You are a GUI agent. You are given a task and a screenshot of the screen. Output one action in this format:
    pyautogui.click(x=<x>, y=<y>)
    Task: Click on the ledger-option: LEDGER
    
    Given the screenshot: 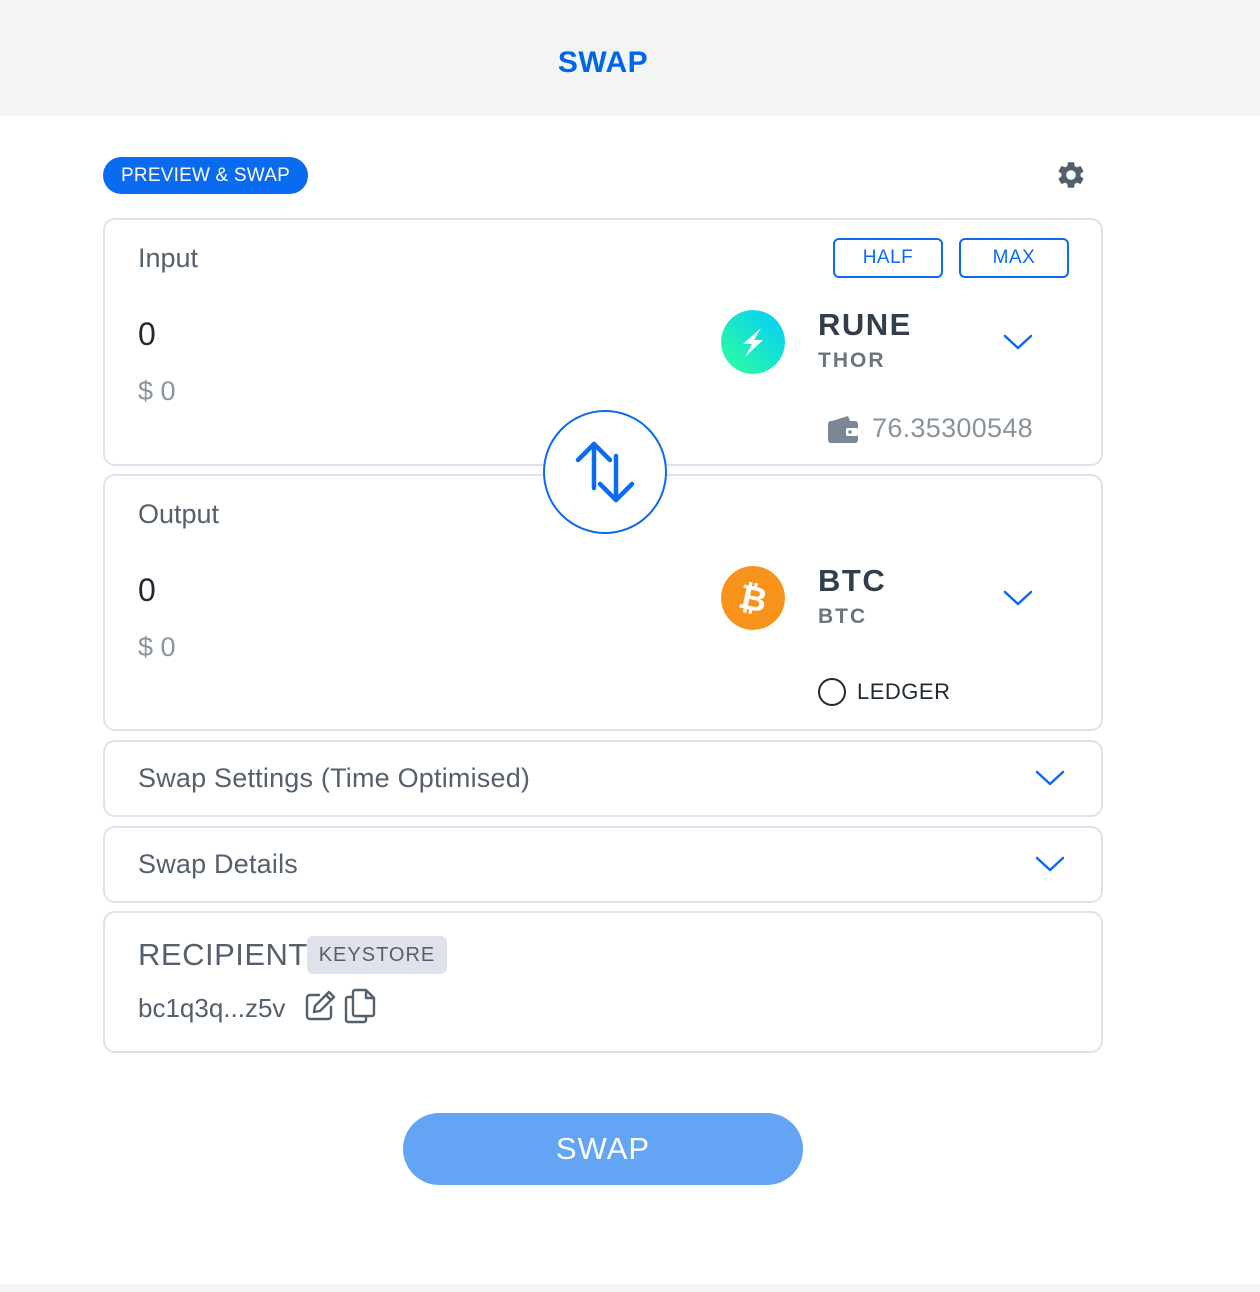 What is the action you would take?
    pyautogui.click(x=884, y=692)
    